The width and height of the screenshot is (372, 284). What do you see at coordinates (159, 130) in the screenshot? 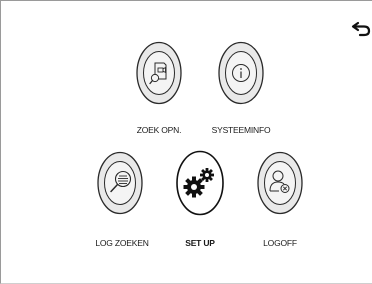
I see `zoek-opn-label: ZOEK OPN.` at bounding box center [159, 130].